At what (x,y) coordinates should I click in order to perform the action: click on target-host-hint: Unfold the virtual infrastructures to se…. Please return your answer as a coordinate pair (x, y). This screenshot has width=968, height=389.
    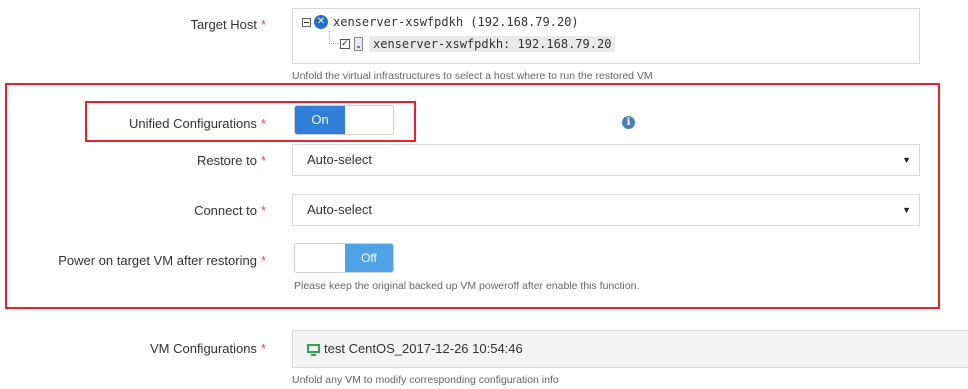
    Looking at the image, I should click on (472, 76).